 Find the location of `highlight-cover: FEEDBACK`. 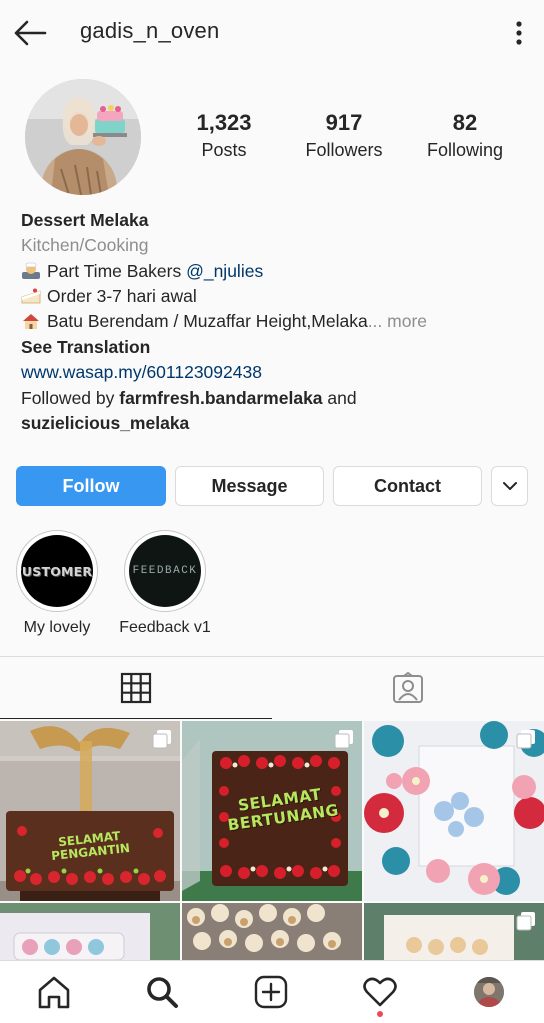

highlight-cover: FEEDBACK is located at coordinates (165, 571).